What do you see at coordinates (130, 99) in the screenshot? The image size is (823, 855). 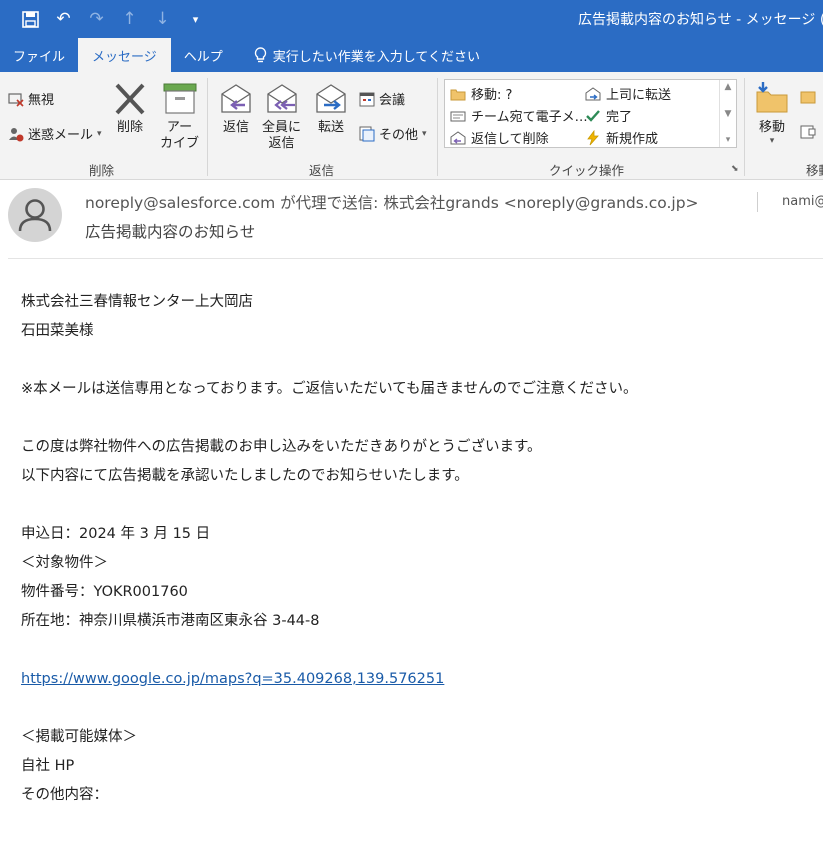 I see `delete-x-icon` at bounding box center [130, 99].